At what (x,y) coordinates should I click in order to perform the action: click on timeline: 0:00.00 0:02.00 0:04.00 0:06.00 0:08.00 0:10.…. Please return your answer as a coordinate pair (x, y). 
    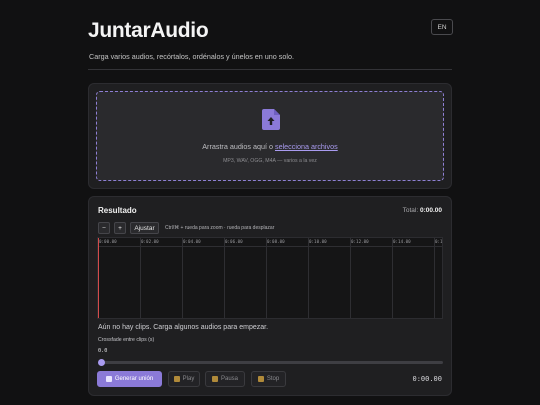
    Looking at the image, I should click on (270, 278).